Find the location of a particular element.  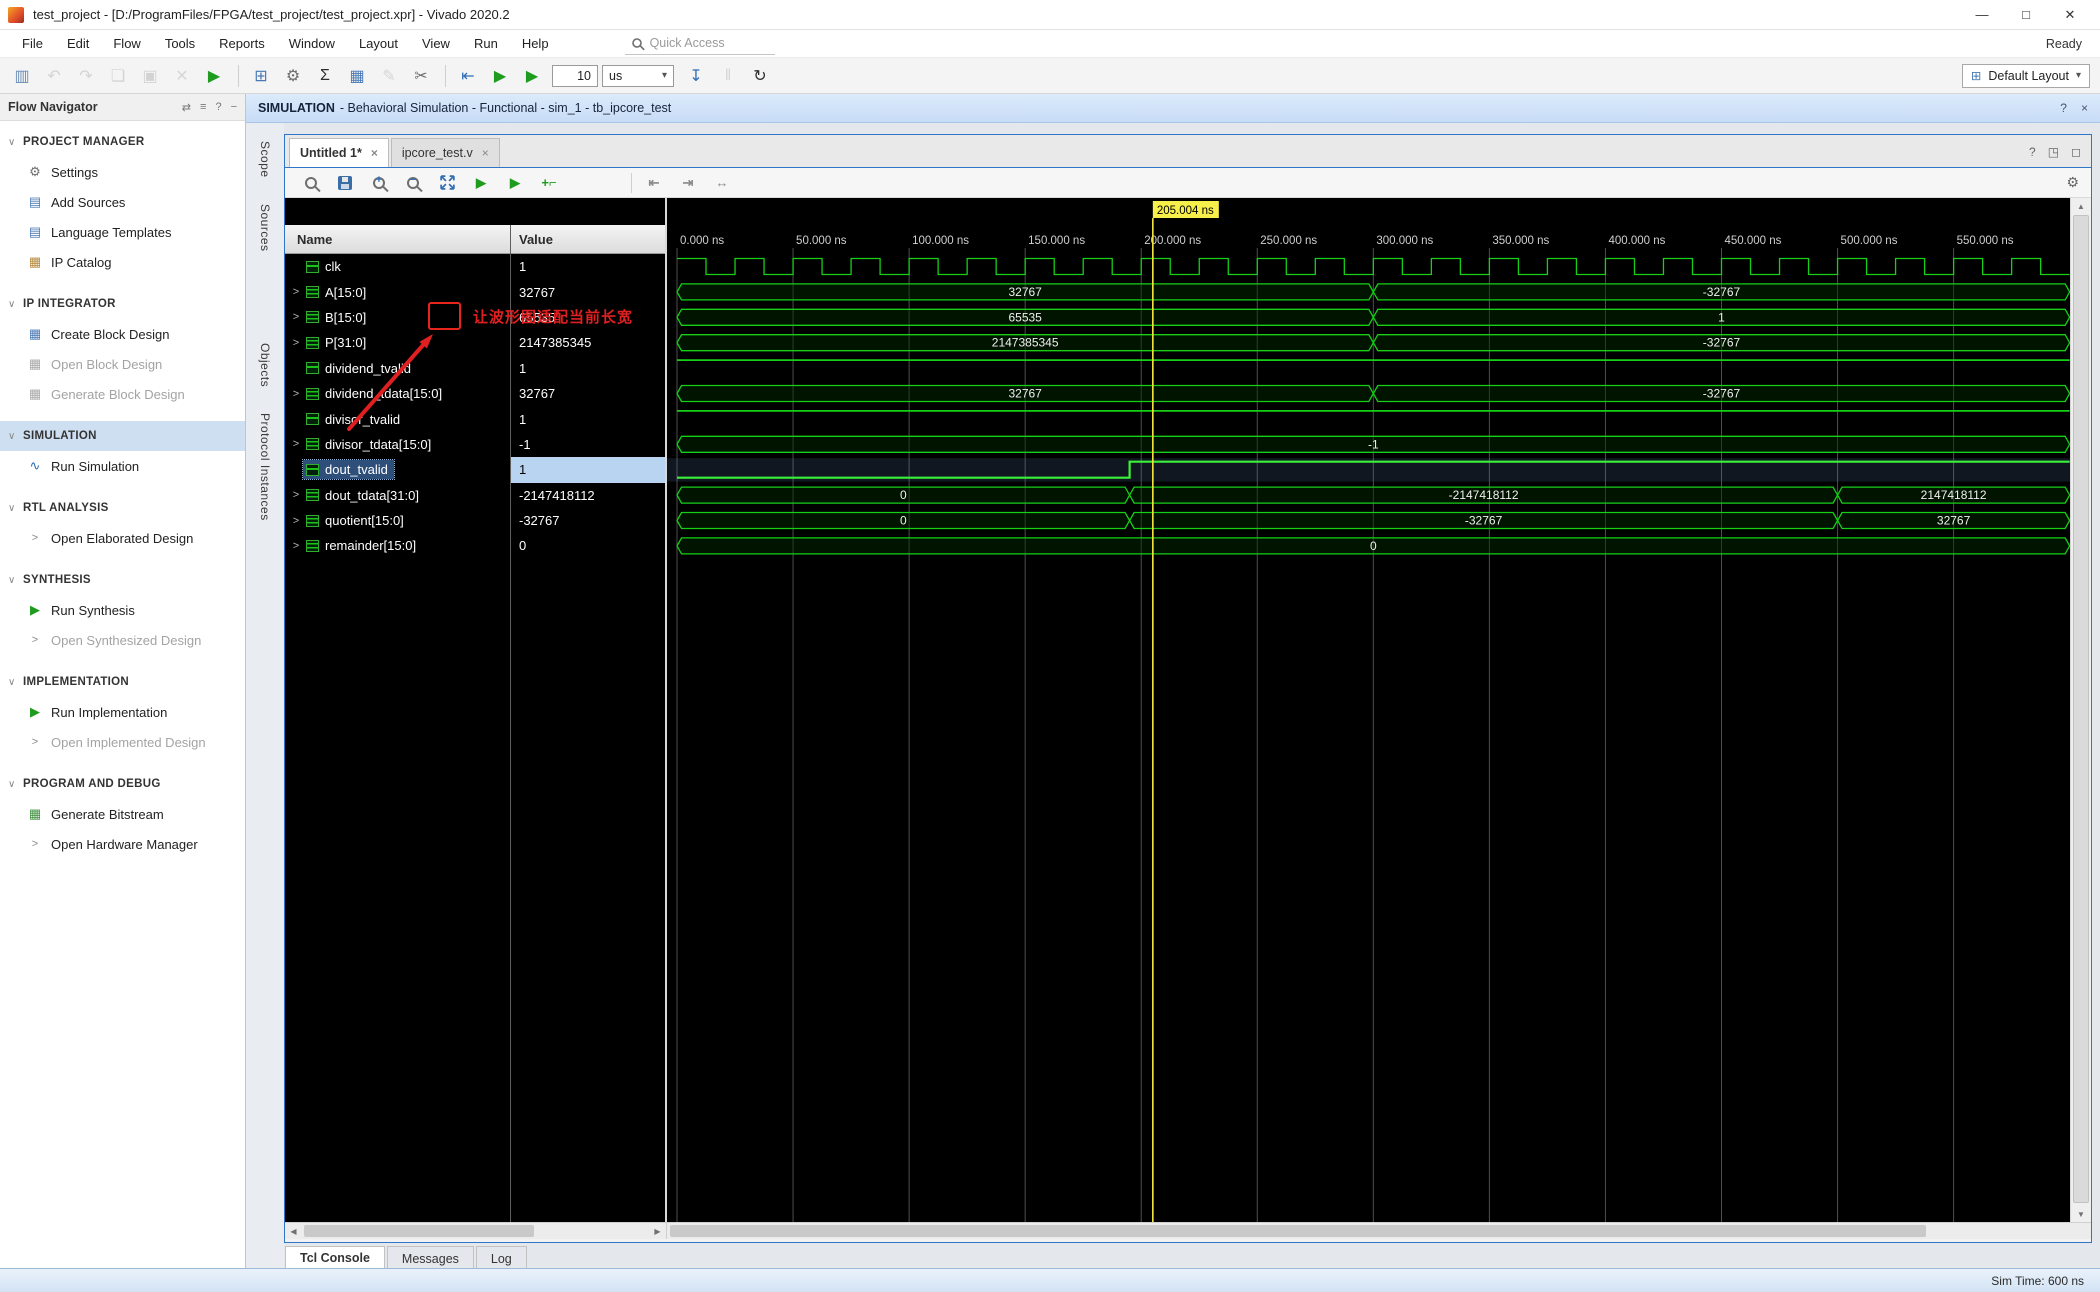

menu-layout: Layout is located at coordinates (378, 43).